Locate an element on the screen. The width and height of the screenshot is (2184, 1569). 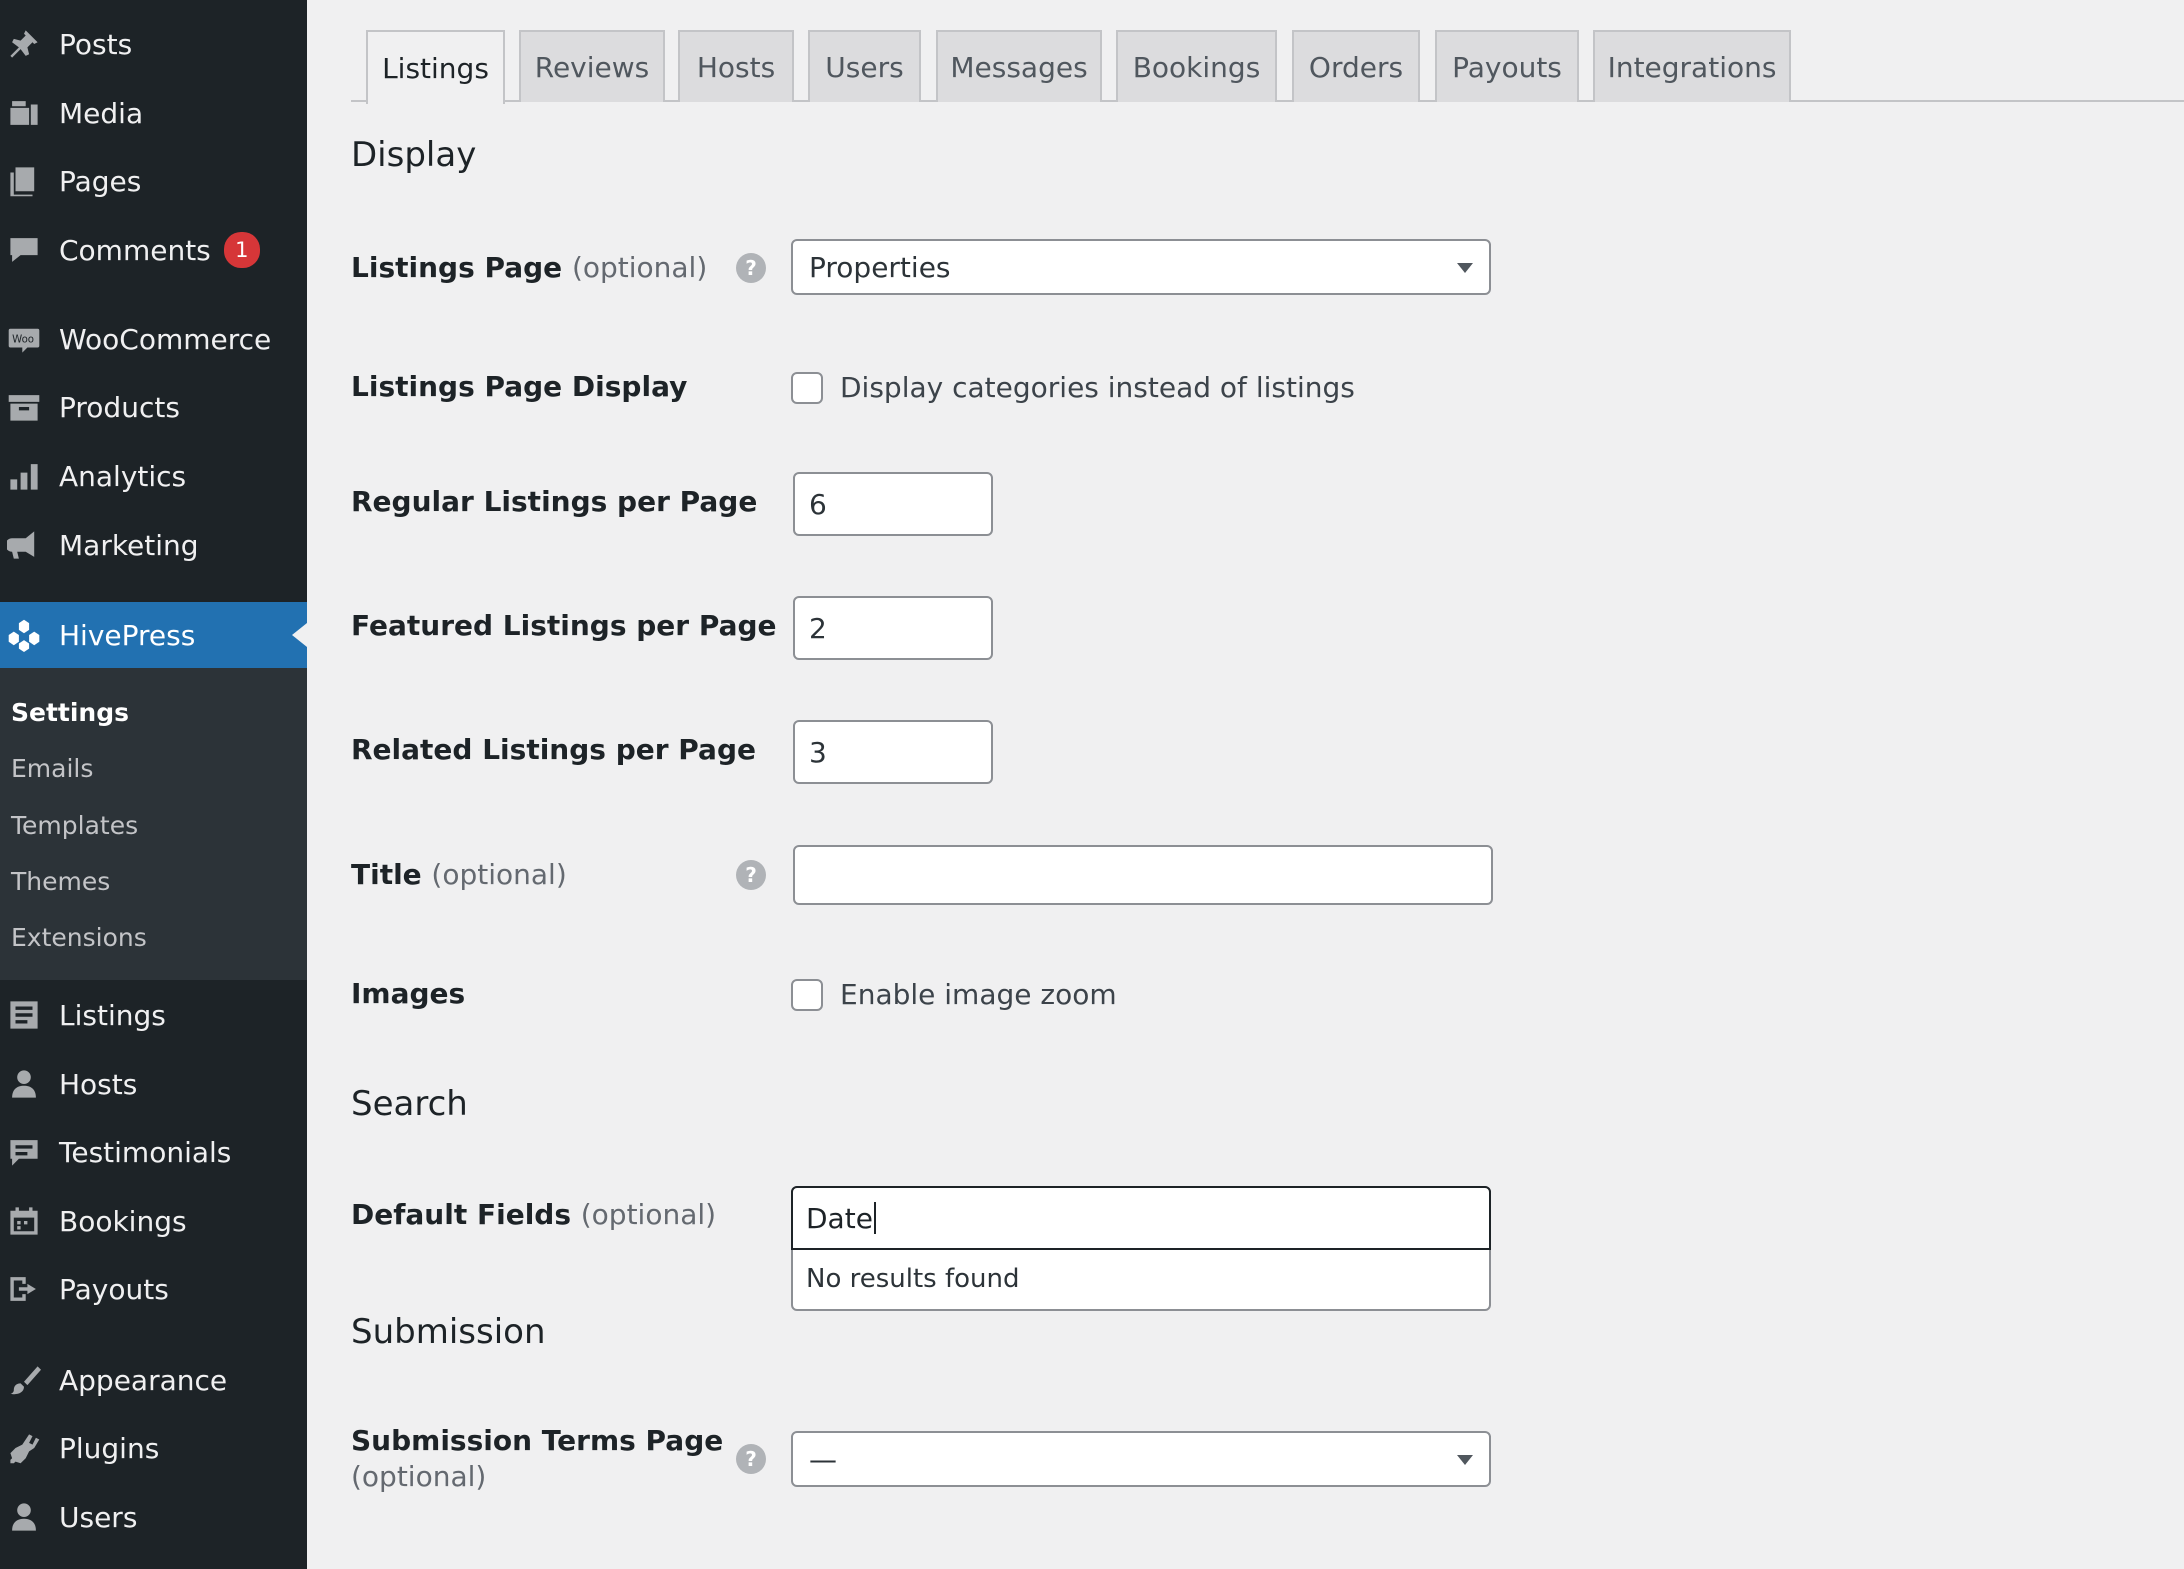
section-title-display: Display is located at coordinates (414, 155).